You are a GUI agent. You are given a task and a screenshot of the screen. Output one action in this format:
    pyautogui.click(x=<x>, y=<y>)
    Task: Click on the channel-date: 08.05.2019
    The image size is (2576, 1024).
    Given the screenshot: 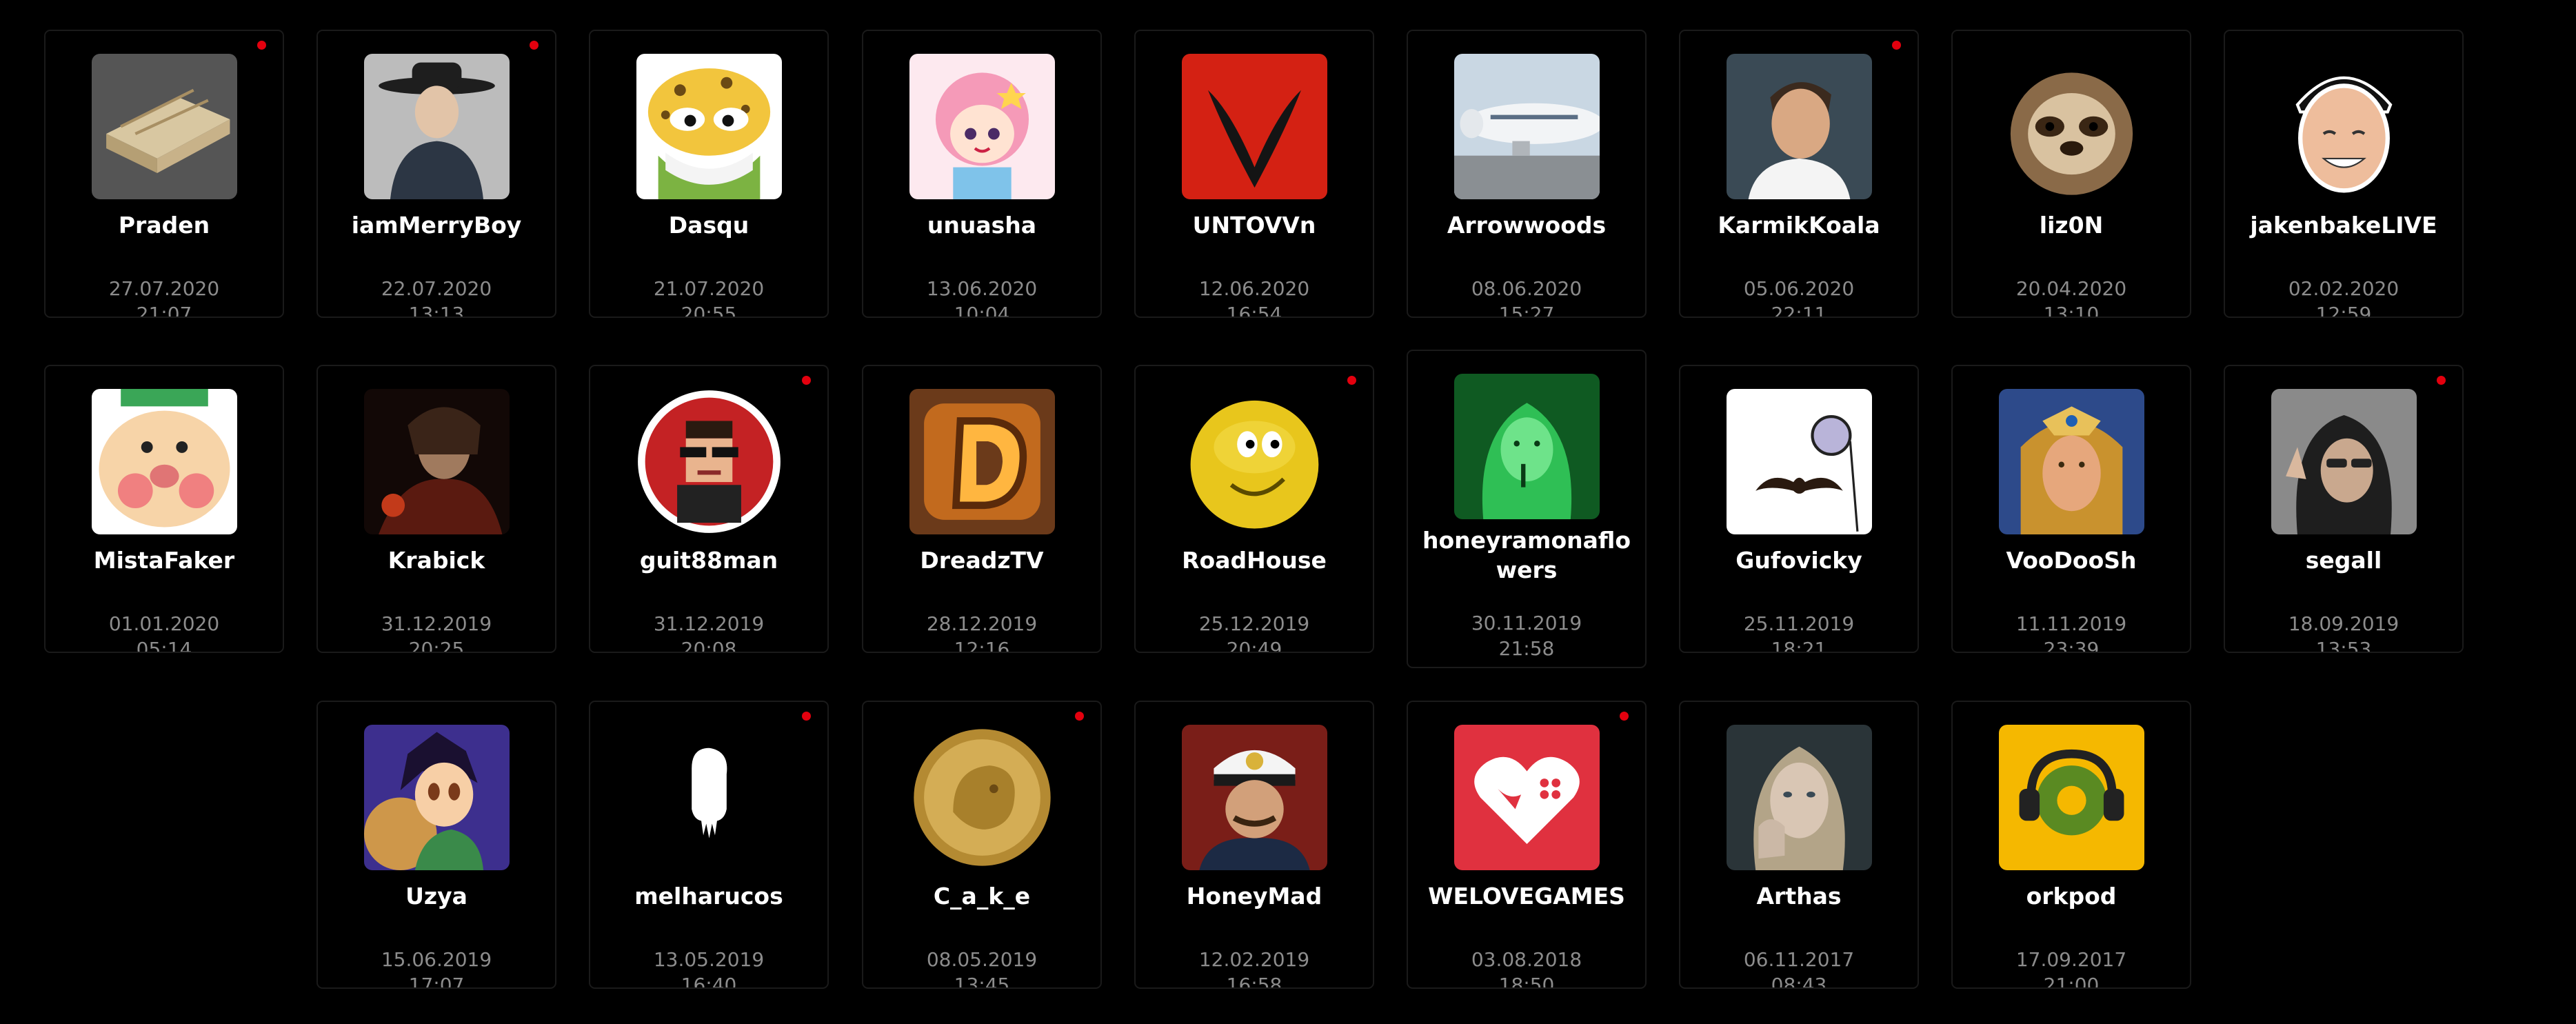 What is the action you would take?
    pyautogui.click(x=982, y=959)
    